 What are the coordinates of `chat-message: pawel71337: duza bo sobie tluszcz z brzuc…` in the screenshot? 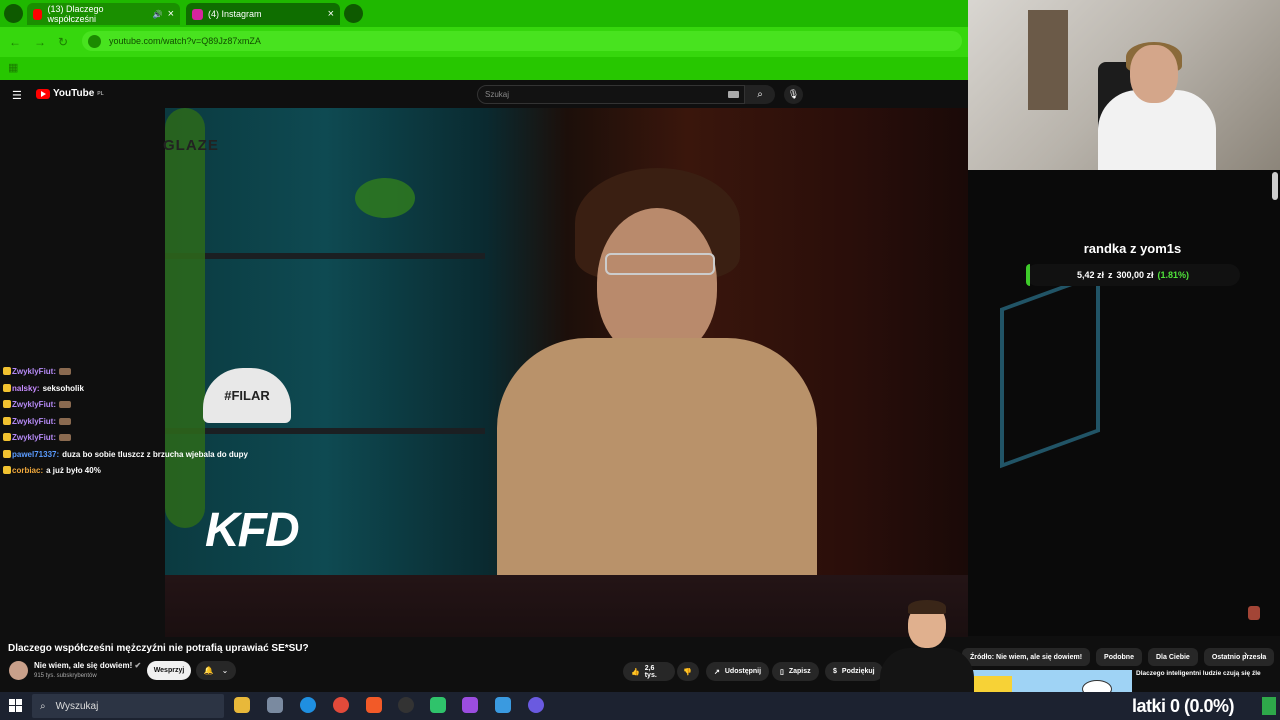 It's located at (133, 455).